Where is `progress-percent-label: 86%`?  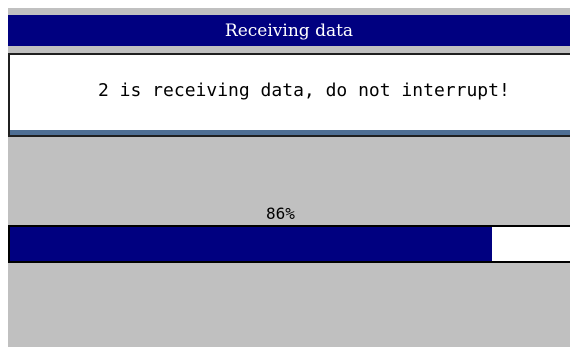
progress-percent-label: 86% is located at coordinates (280, 213).